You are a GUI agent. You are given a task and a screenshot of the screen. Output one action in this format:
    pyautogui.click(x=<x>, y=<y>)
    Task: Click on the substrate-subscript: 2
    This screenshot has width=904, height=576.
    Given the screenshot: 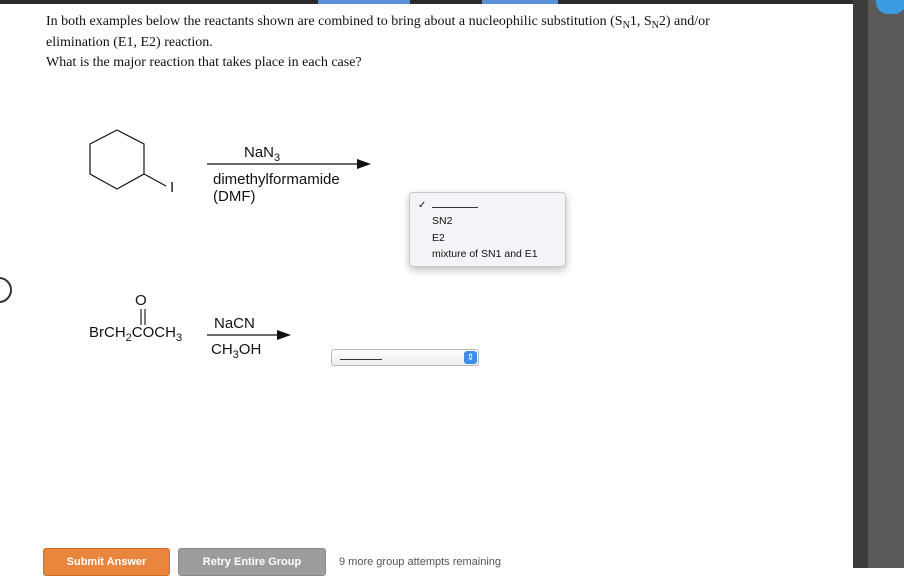 What is the action you would take?
    pyautogui.click(x=128, y=338)
    